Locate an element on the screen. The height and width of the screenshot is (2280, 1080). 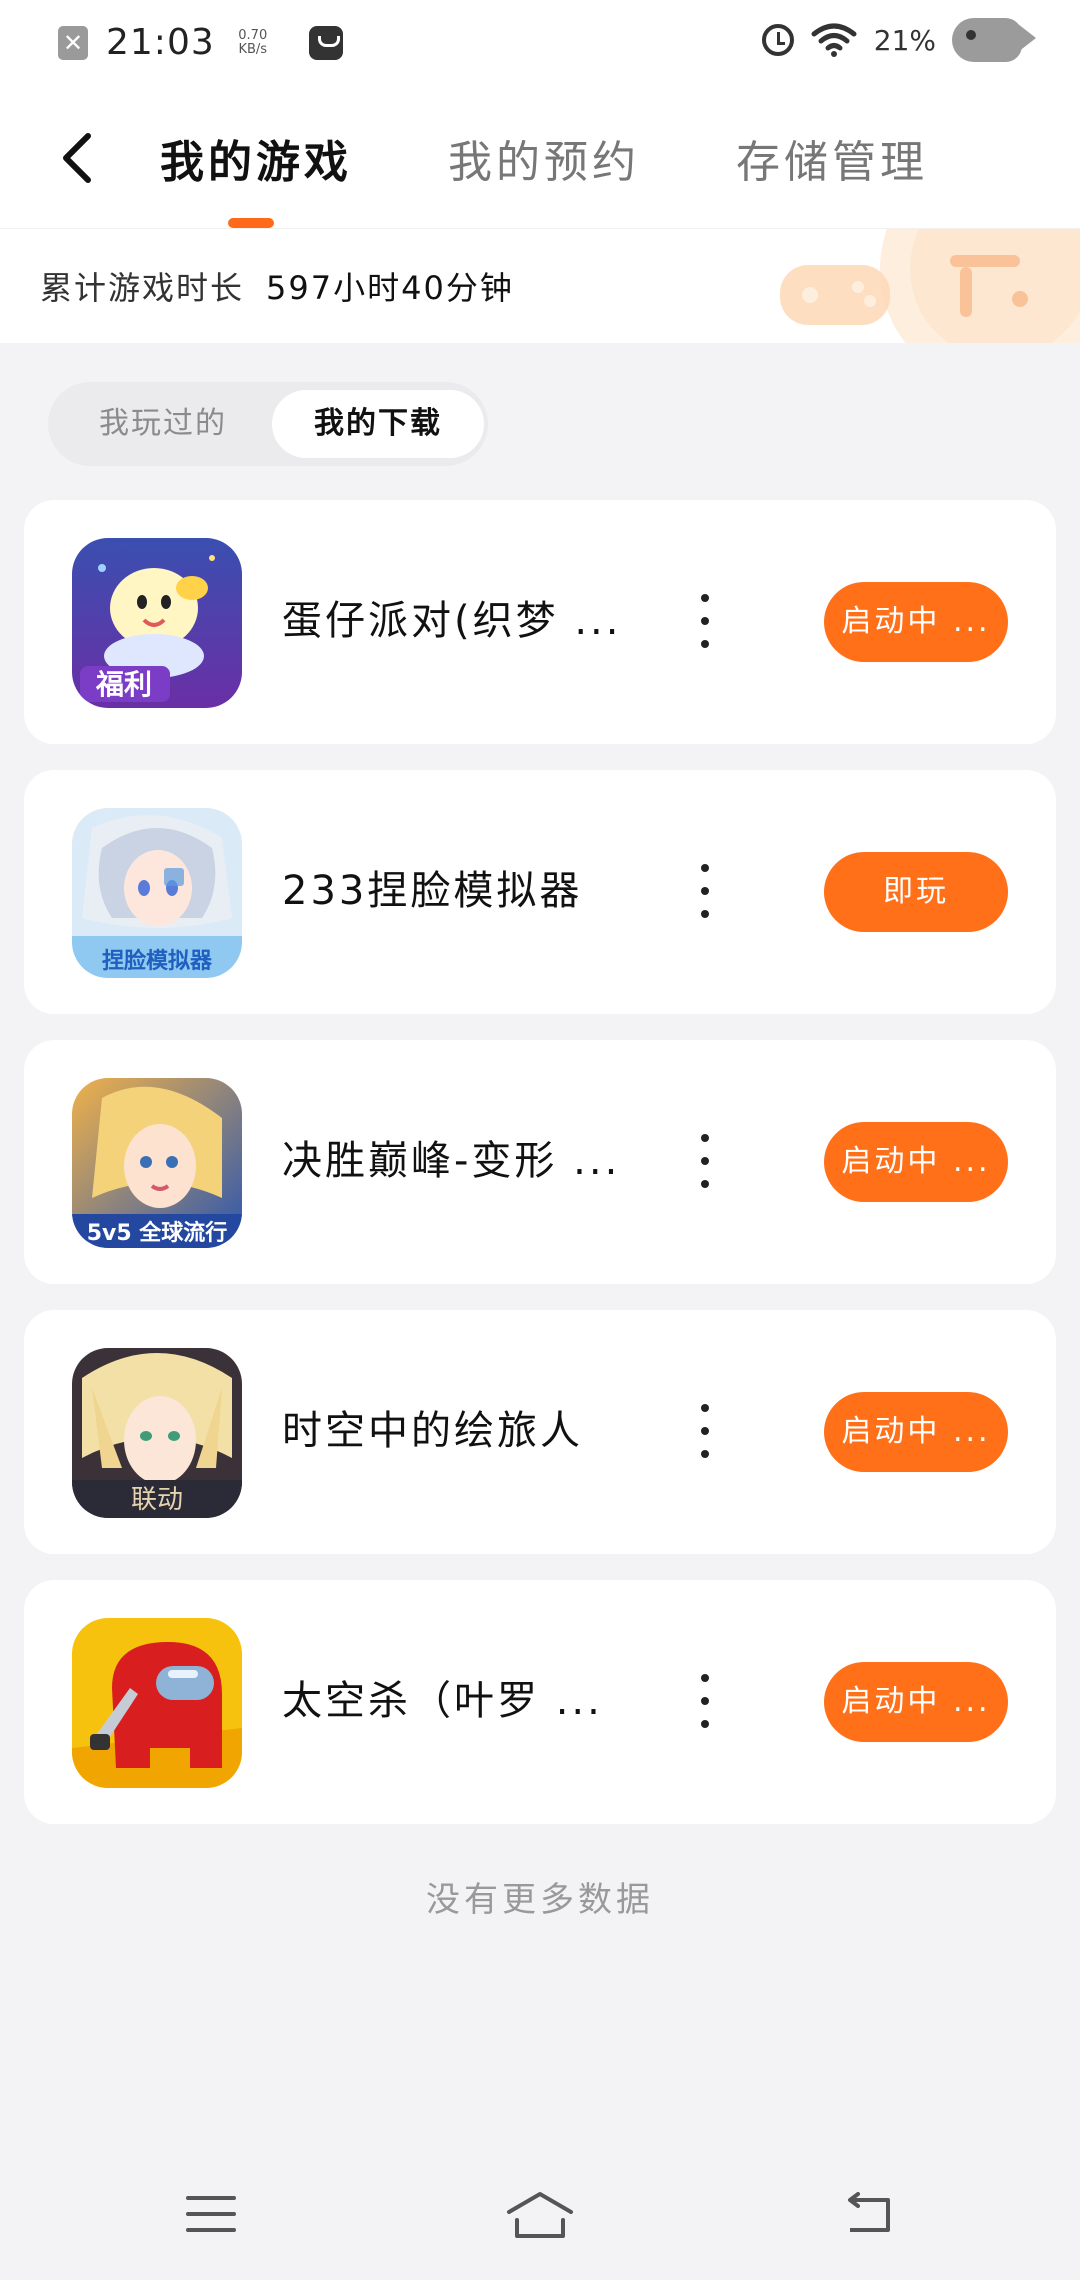
moba-icon: 5v5 全球流行 is located at coordinates (157, 1163).